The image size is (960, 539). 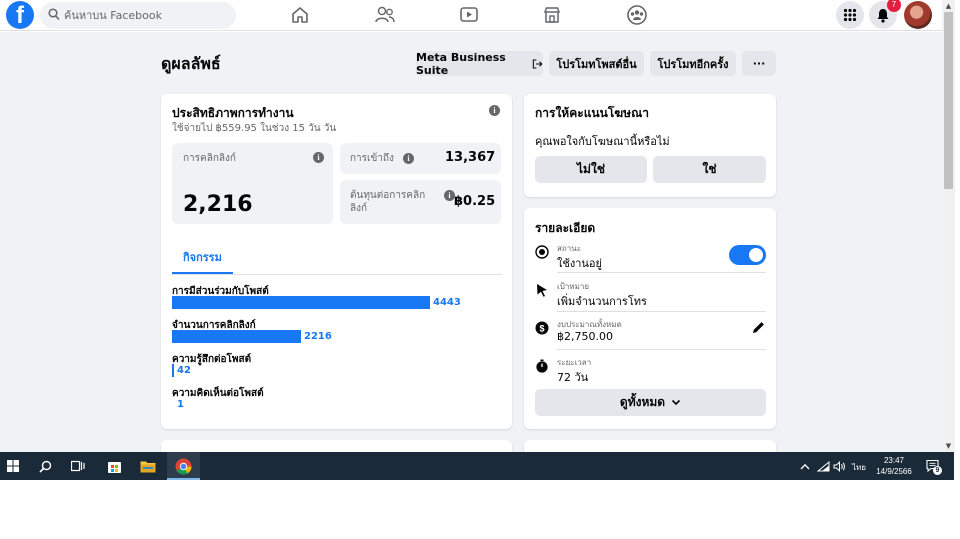 I want to click on detail-goal-row: เป้าหมาย เพิ่มจำนวนการโทร, so click(x=650, y=296).